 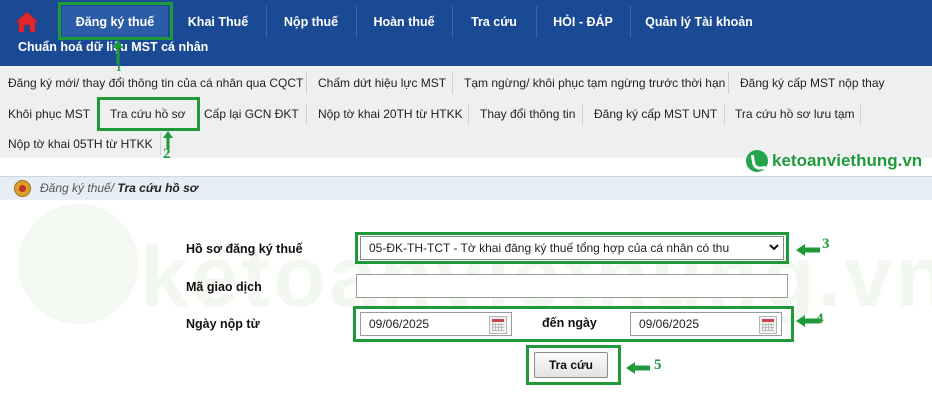 I want to click on nav-tra-cuu: Tra cứu, so click(x=494, y=22).